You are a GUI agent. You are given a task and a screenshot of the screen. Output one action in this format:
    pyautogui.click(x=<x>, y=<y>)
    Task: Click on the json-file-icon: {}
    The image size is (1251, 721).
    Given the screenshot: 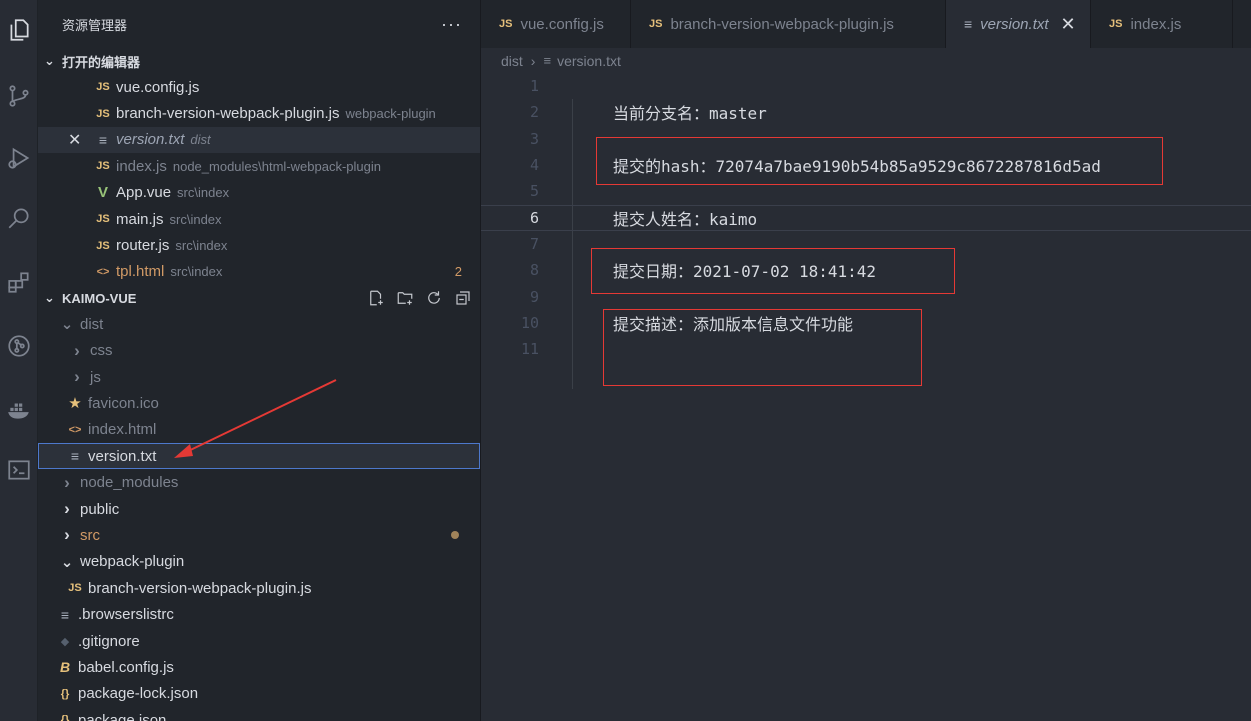 What is the action you would take?
    pyautogui.click(x=65, y=717)
    